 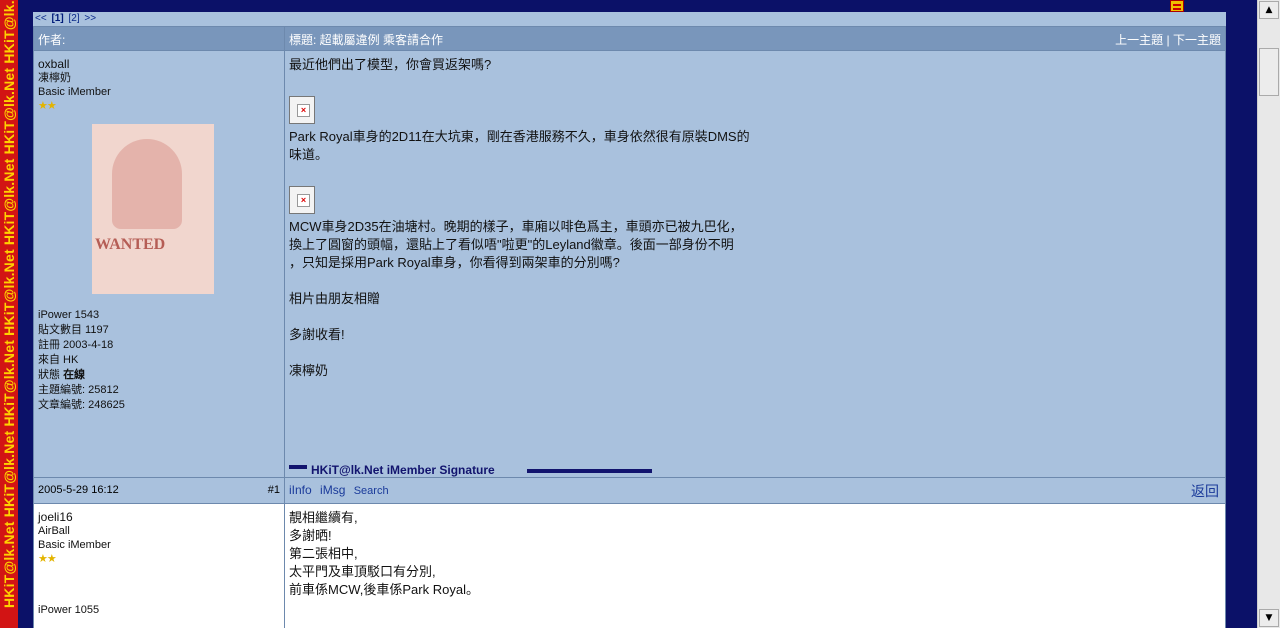 I want to click on post2-line1: 靚相繼續有,, so click(x=323, y=517).